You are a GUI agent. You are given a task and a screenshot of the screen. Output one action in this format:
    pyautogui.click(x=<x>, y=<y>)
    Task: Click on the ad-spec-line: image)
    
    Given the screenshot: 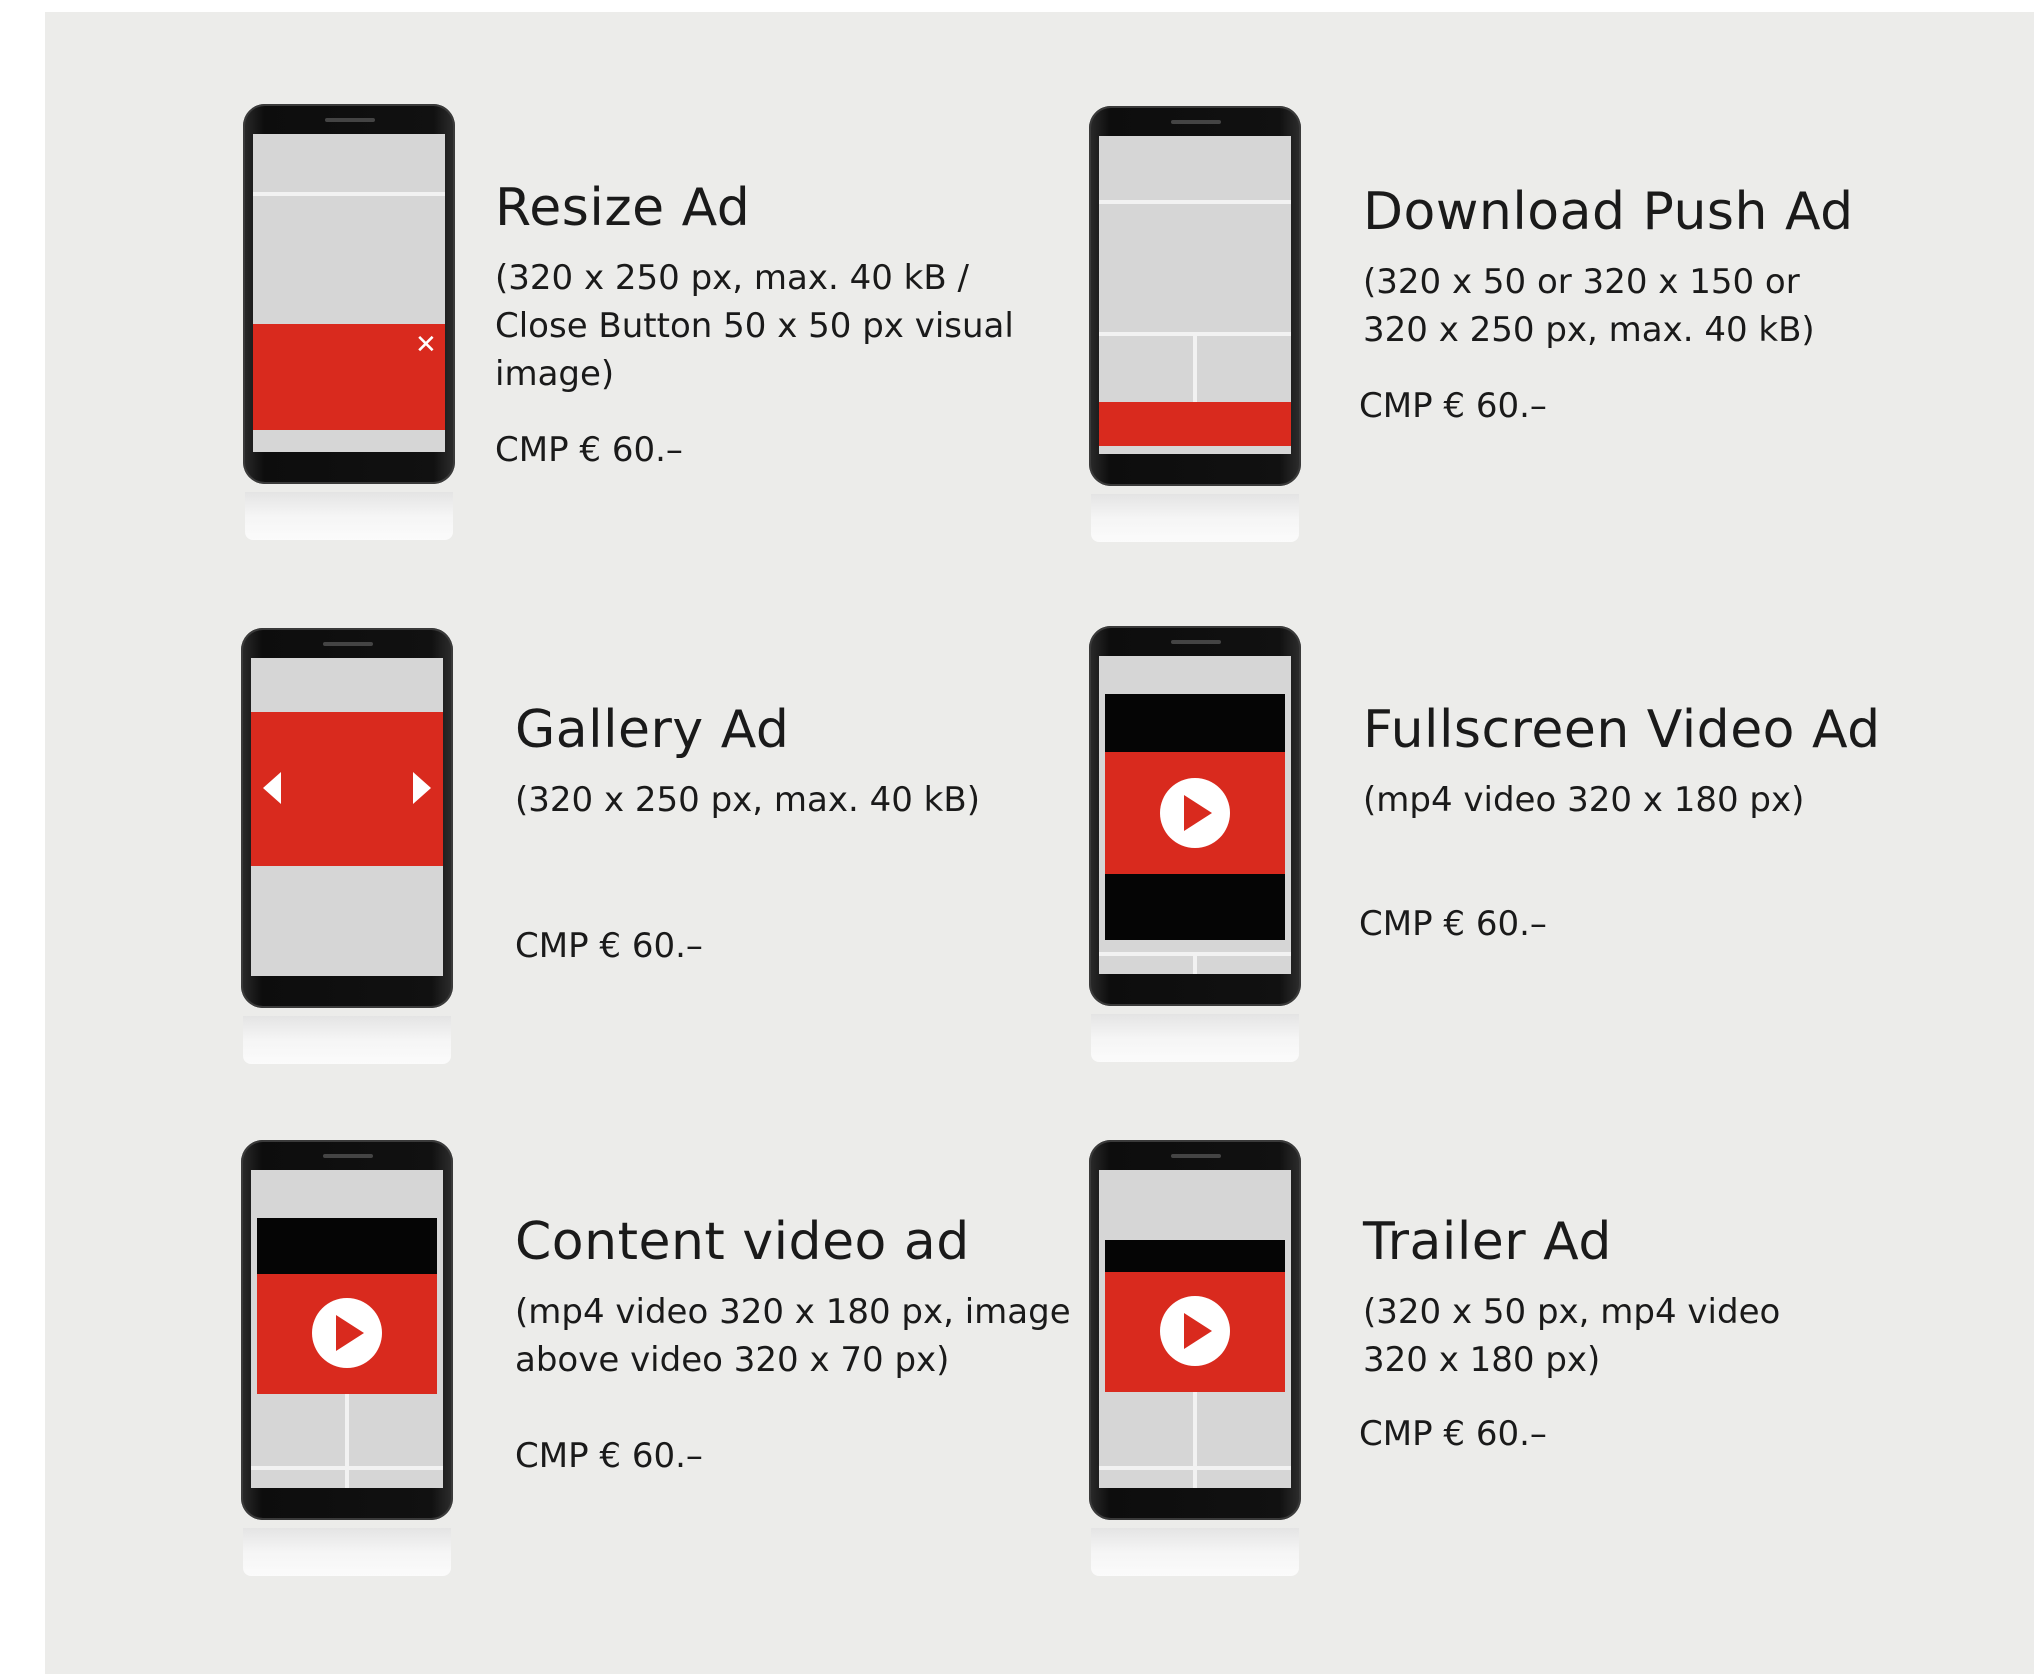 What is the action you would take?
    pyautogui.click(x=555, y=374)
    